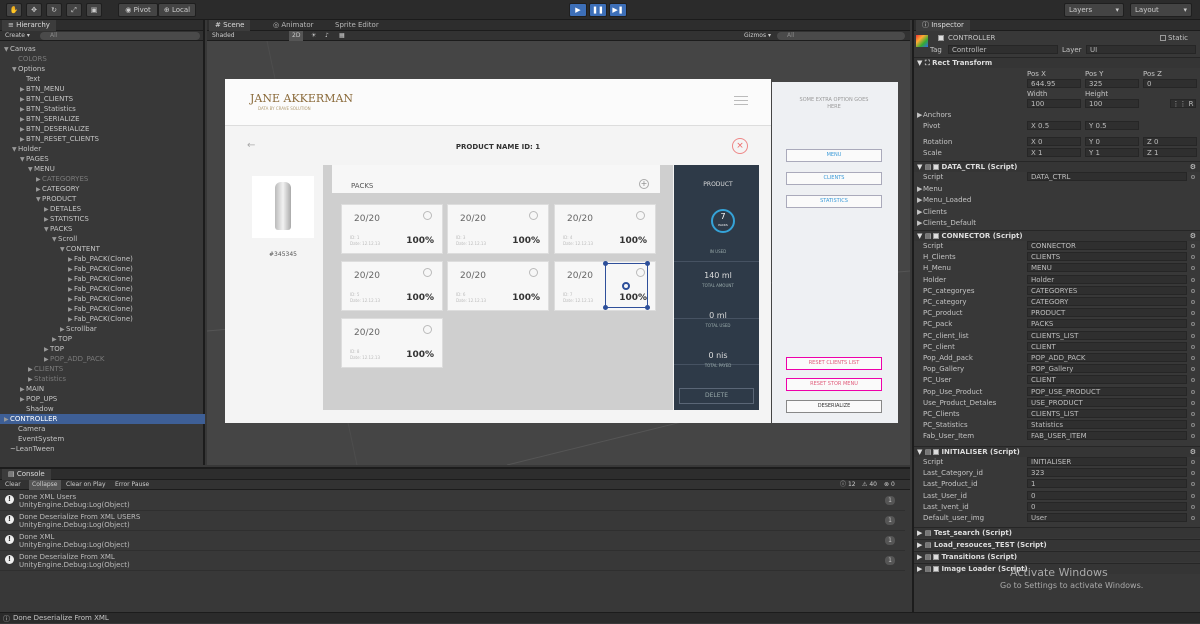  I want to click on hierarchy-item: ▼Canvas, so click(102, 49).